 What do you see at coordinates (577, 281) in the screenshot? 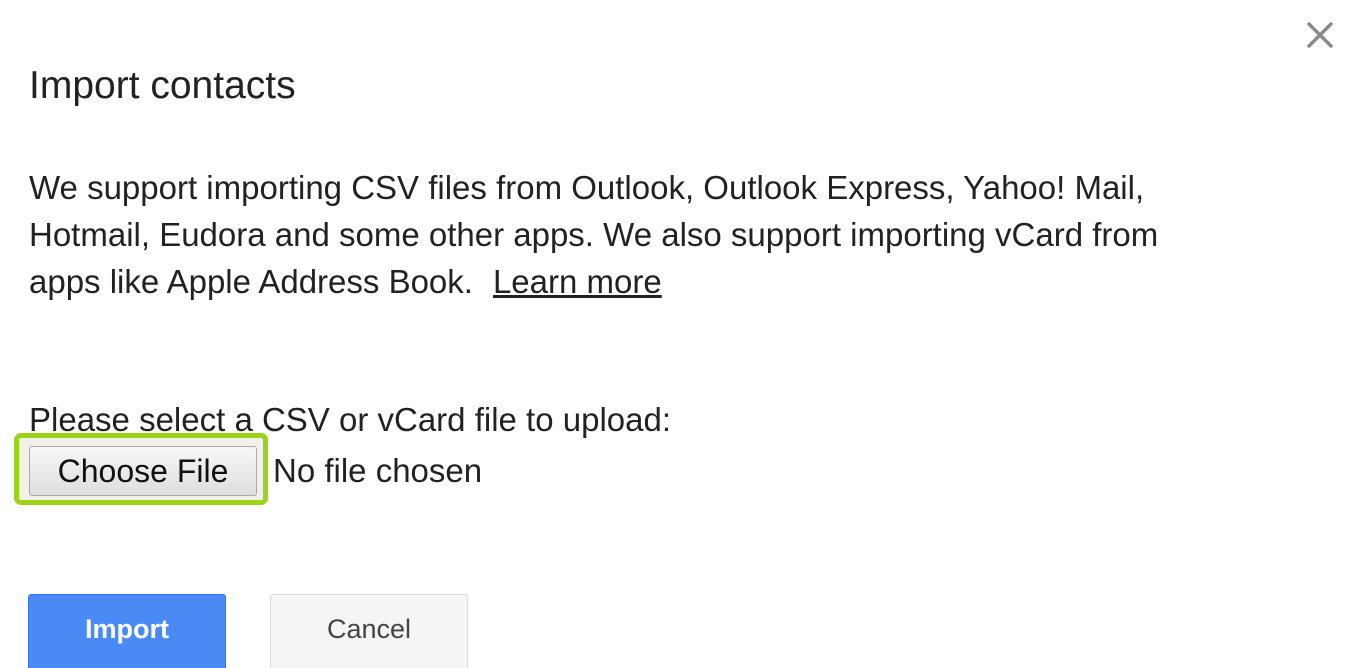
I see `learn-more-link: Learn more` at bounding box center [577, 281].